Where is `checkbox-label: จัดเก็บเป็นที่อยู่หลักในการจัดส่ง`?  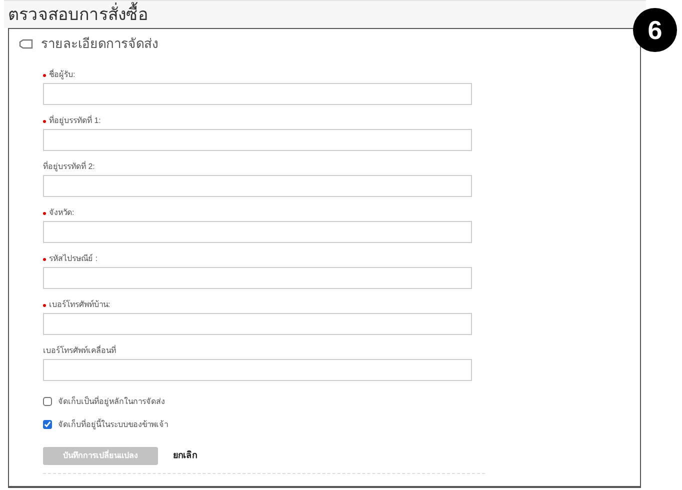 checkbox-label: จัดเก็บเป็นที่อยู่หลักในการจัดส่ง is located at coordinates (111, 402).